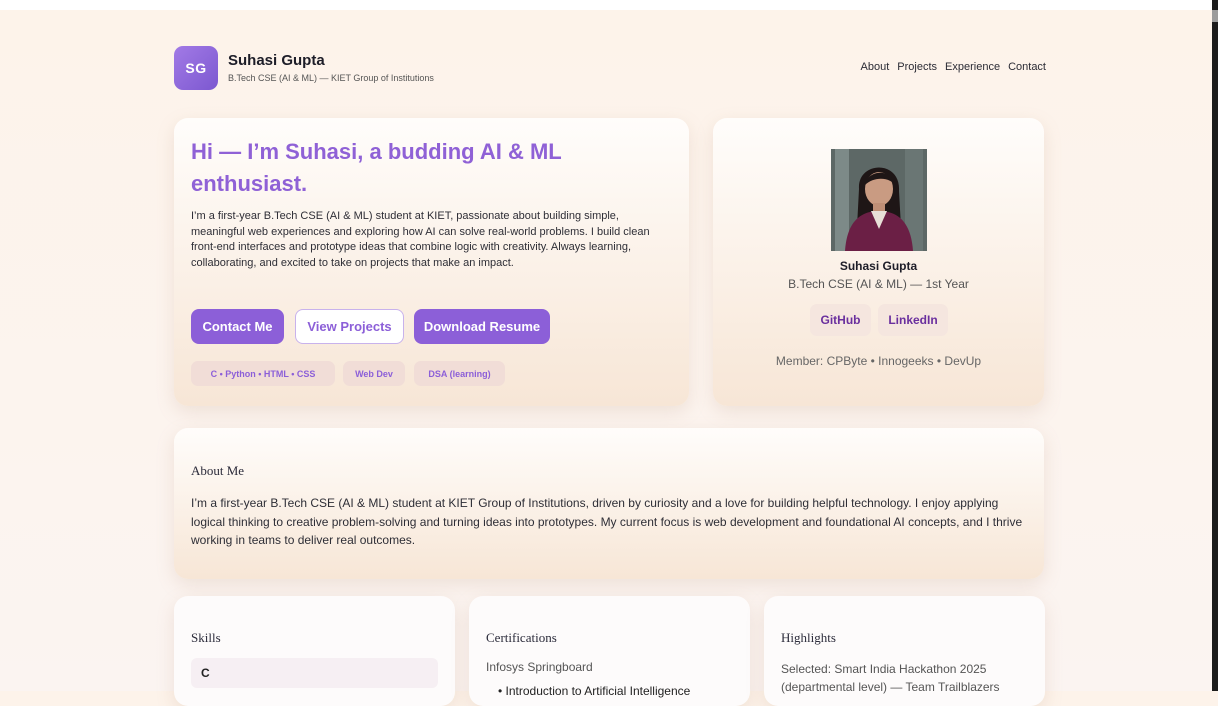 This screenshot has height=706, width=1218. What do you see at coordinates (1215, 16) in the screenshot?
I see `scrollbar-thumb` at bounding box center [1215, 16].